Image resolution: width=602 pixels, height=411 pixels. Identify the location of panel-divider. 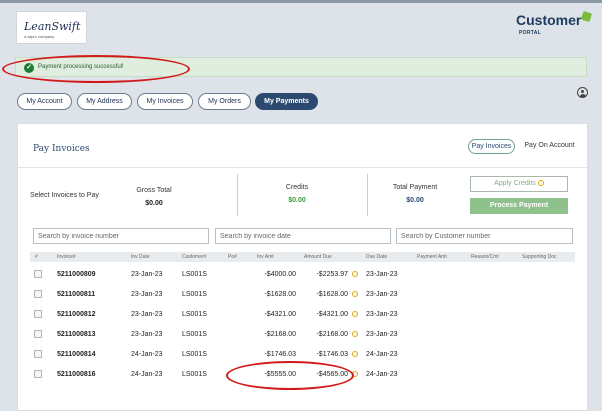
(302, 167).